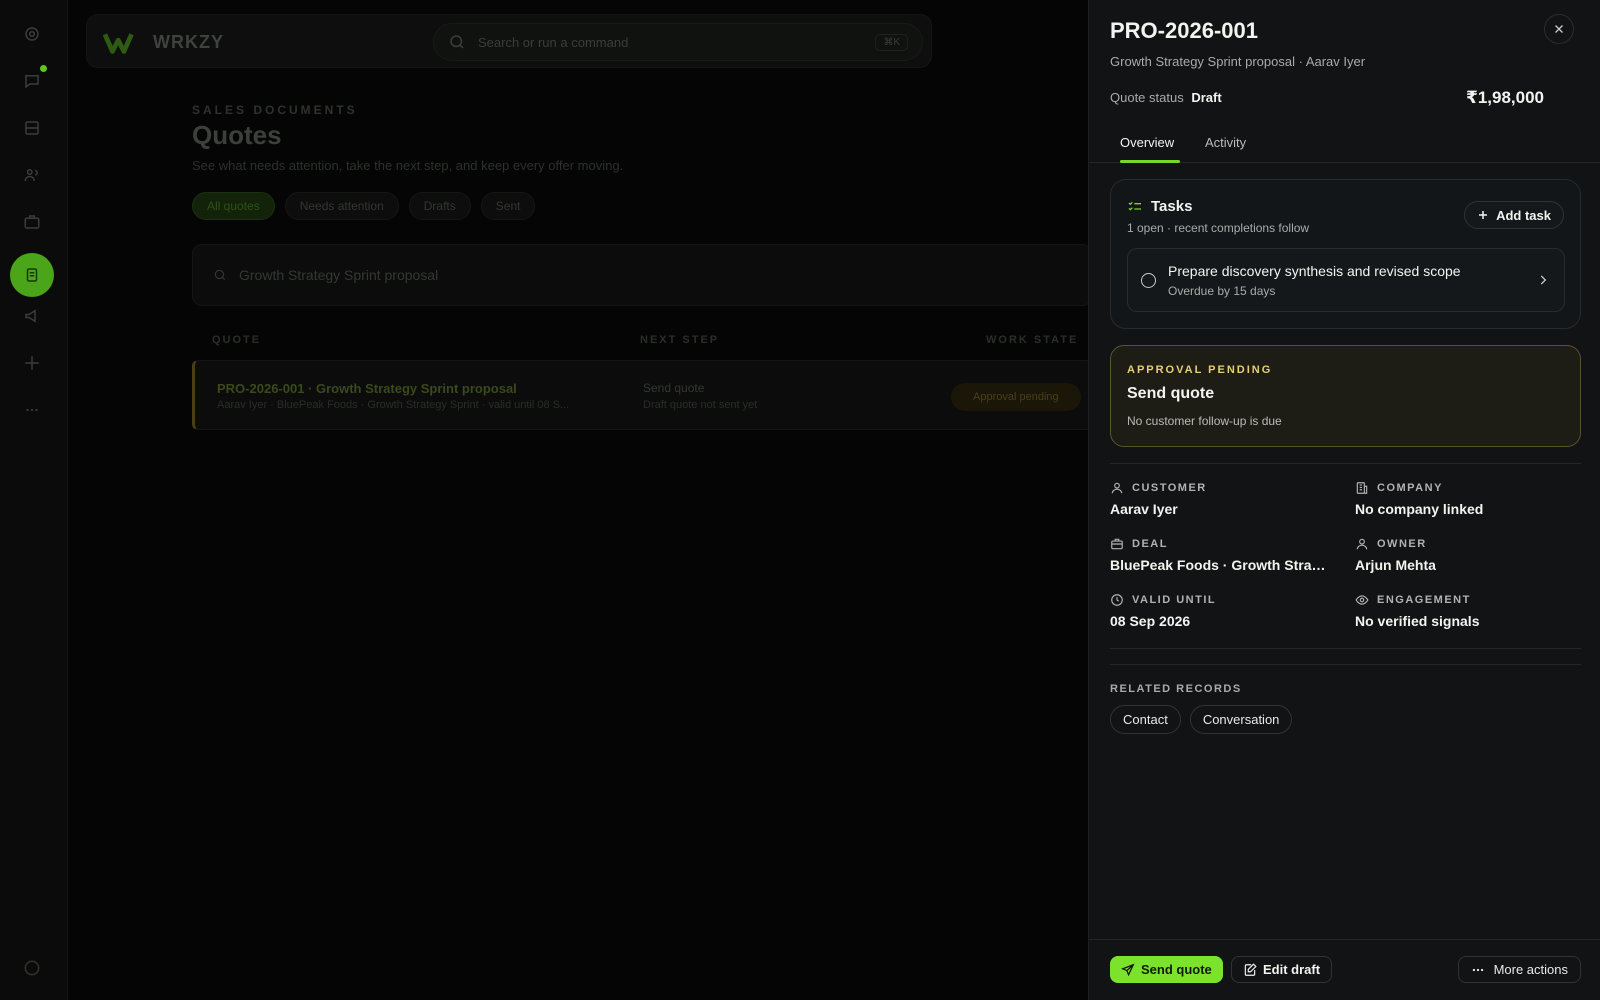 Image resolution: width=1600 pixels, height=1000 pixels. I want to click on quotes-nav-active, so click(32, 275).